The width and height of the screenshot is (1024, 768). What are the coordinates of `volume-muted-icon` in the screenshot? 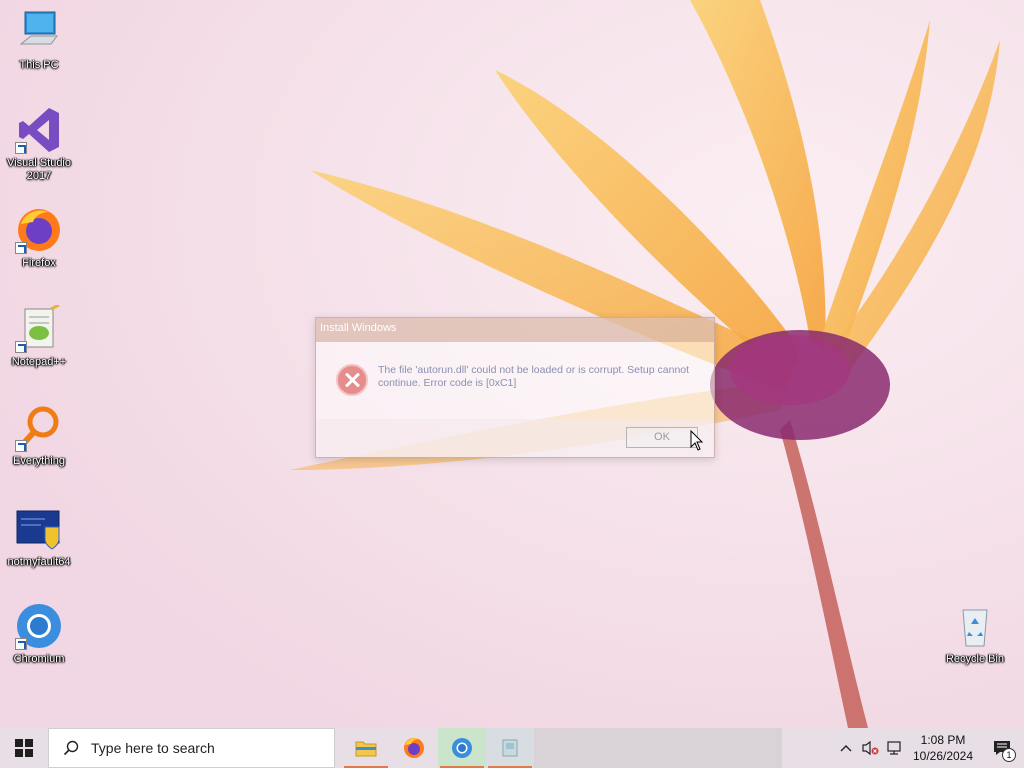 It's located at (870, 748).